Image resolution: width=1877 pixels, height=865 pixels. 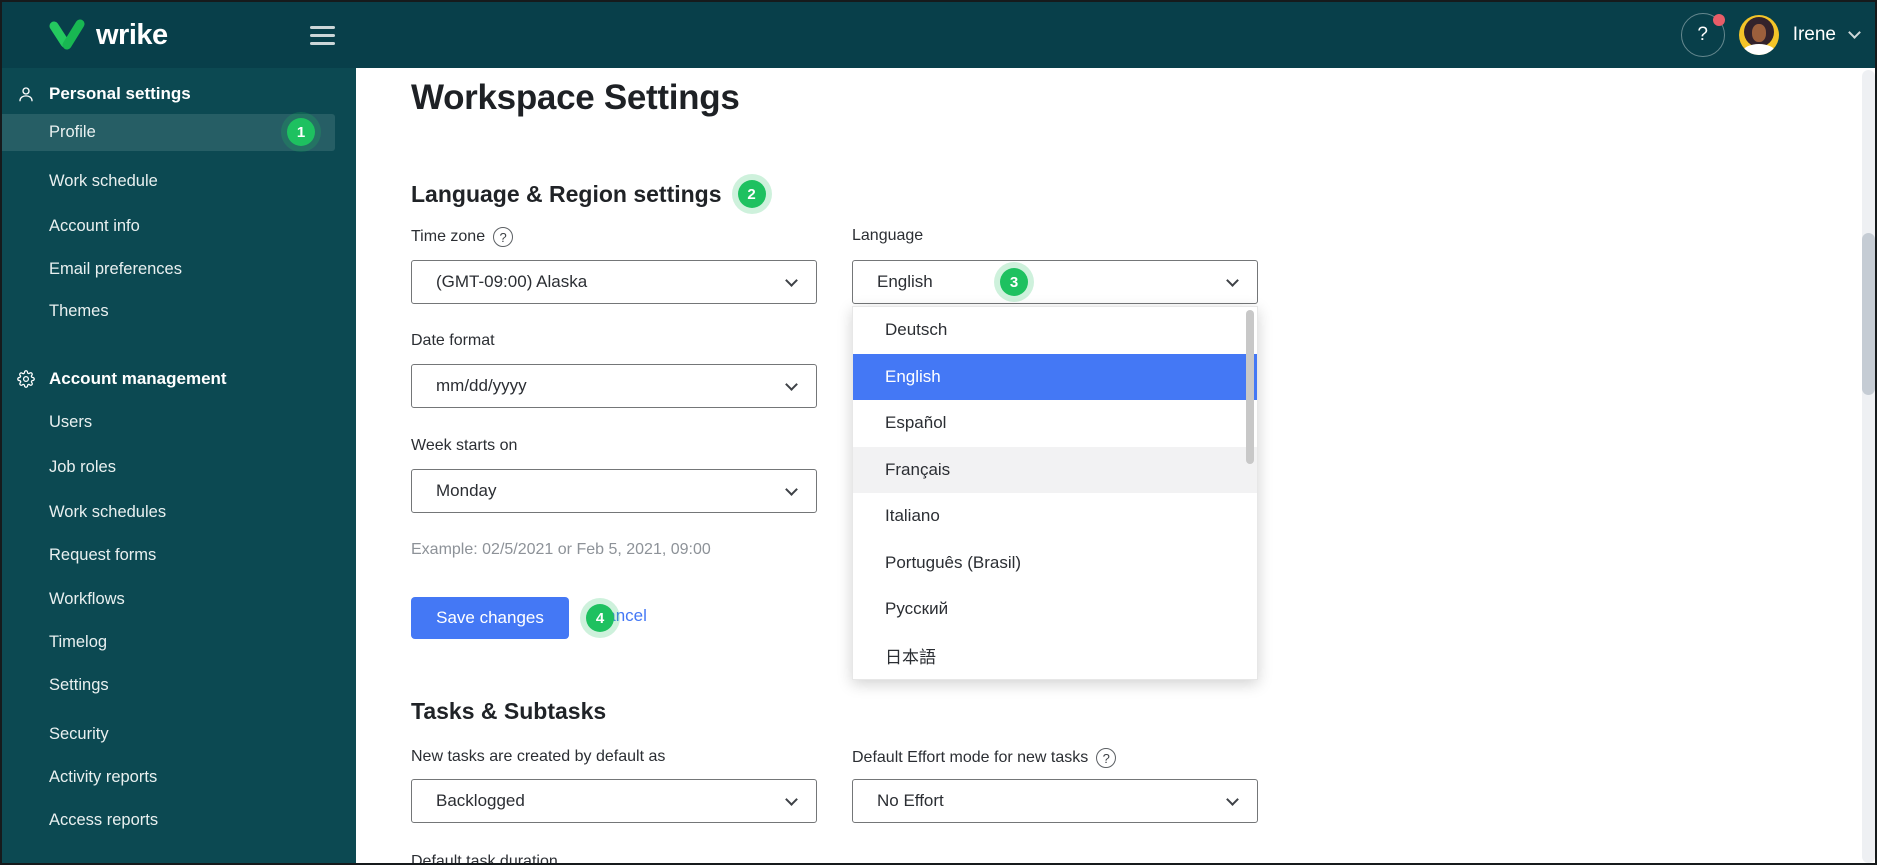 I want to click on user-avatar, so click(x=1758, y=35).